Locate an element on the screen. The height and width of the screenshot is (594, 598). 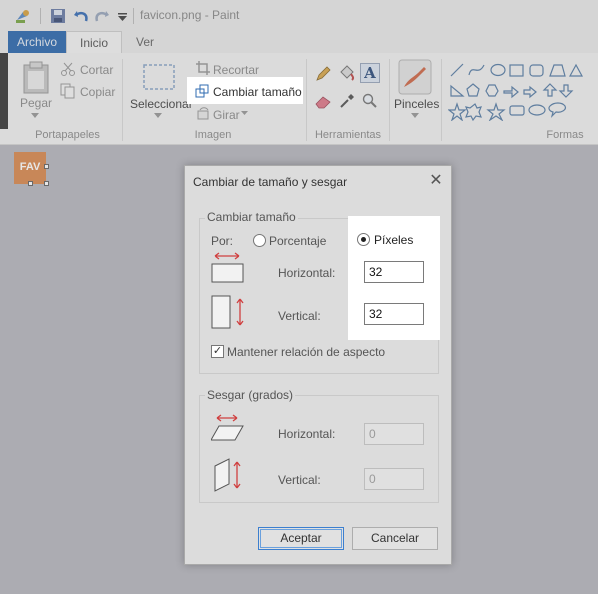
resize-button-label-highlighted: Cambiar tamaño is located at coordinates (257, 92).